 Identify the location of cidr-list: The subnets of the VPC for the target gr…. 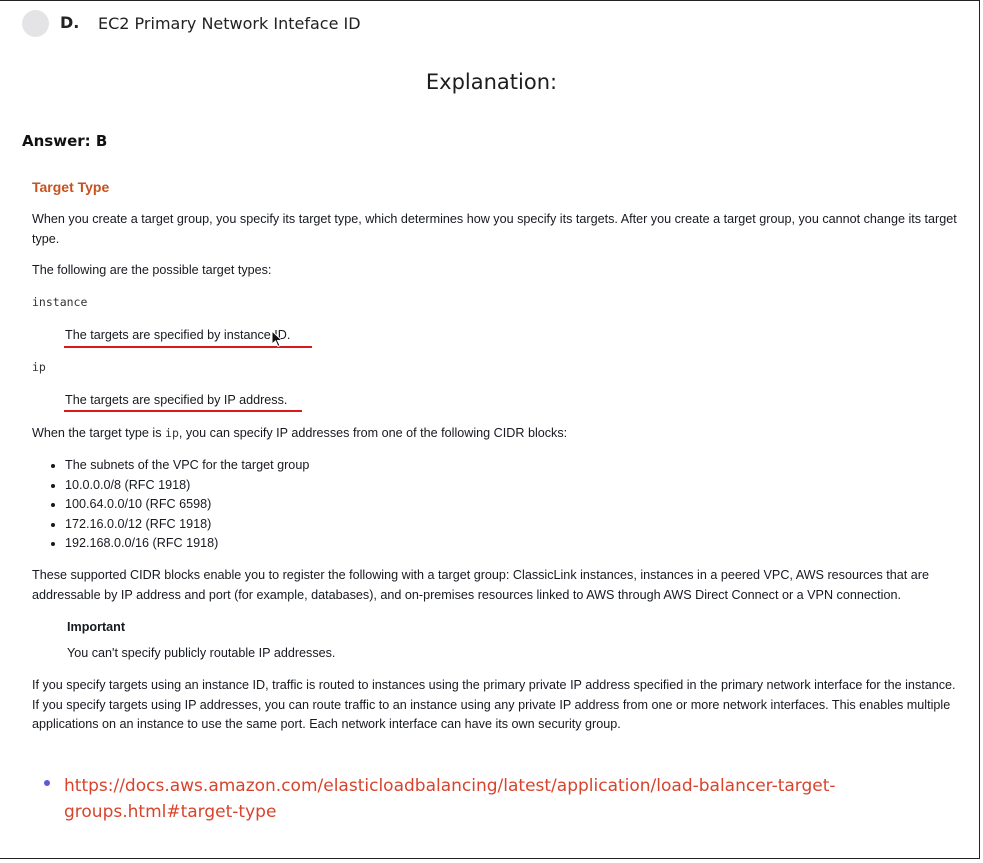
(178, 505).